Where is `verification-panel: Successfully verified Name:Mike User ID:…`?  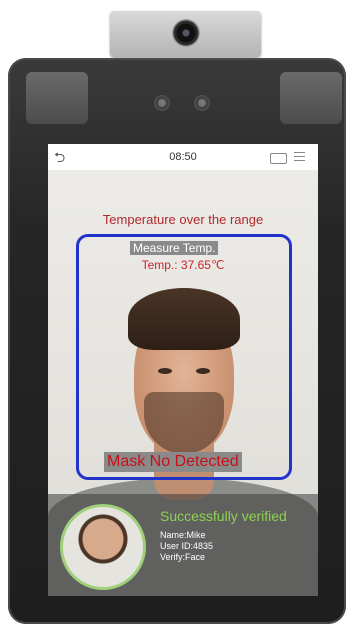
verification-panel: Successfully verified Name:Mike User ID:… is located at coordinates (183, 545).